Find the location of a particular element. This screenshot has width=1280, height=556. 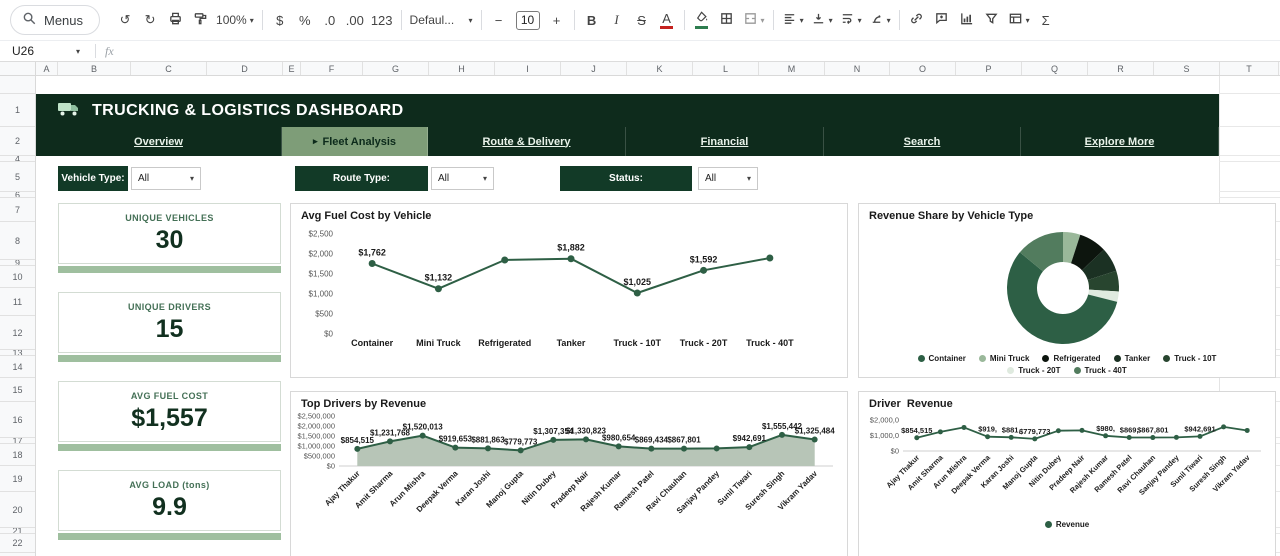

increase-decimals-button: .00 is located at coordinates (355, 20).